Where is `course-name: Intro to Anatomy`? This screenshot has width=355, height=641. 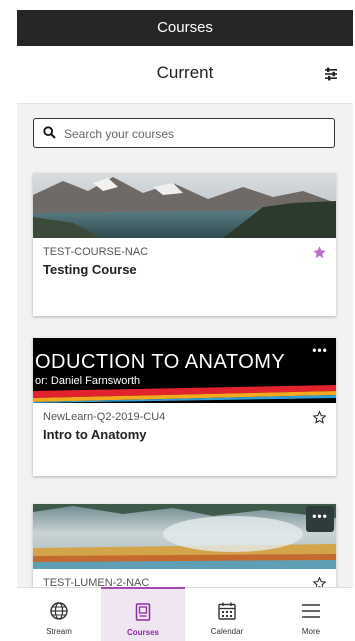
course-name: Intro to Anatomy is located at coordinates (95, 434).